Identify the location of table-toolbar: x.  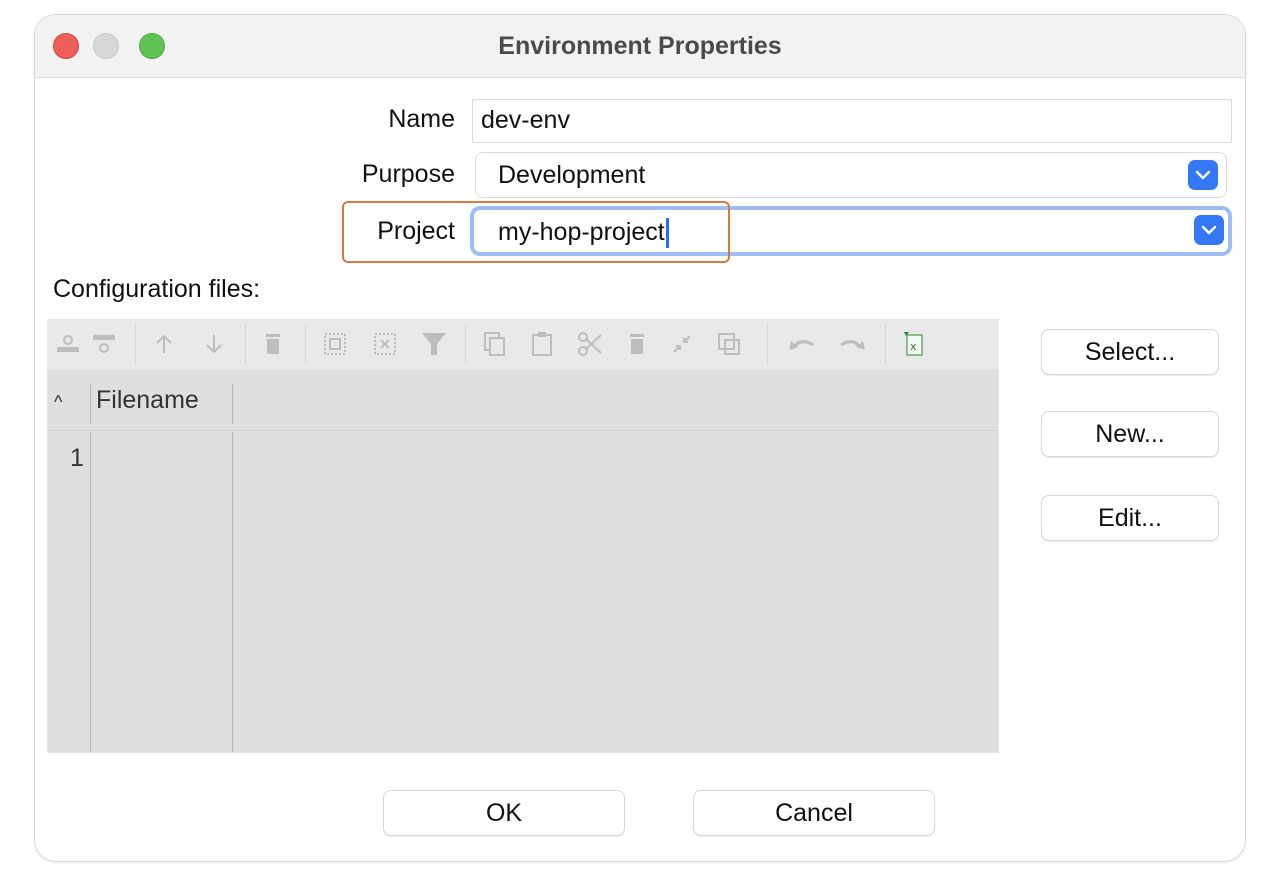
(523, 344).